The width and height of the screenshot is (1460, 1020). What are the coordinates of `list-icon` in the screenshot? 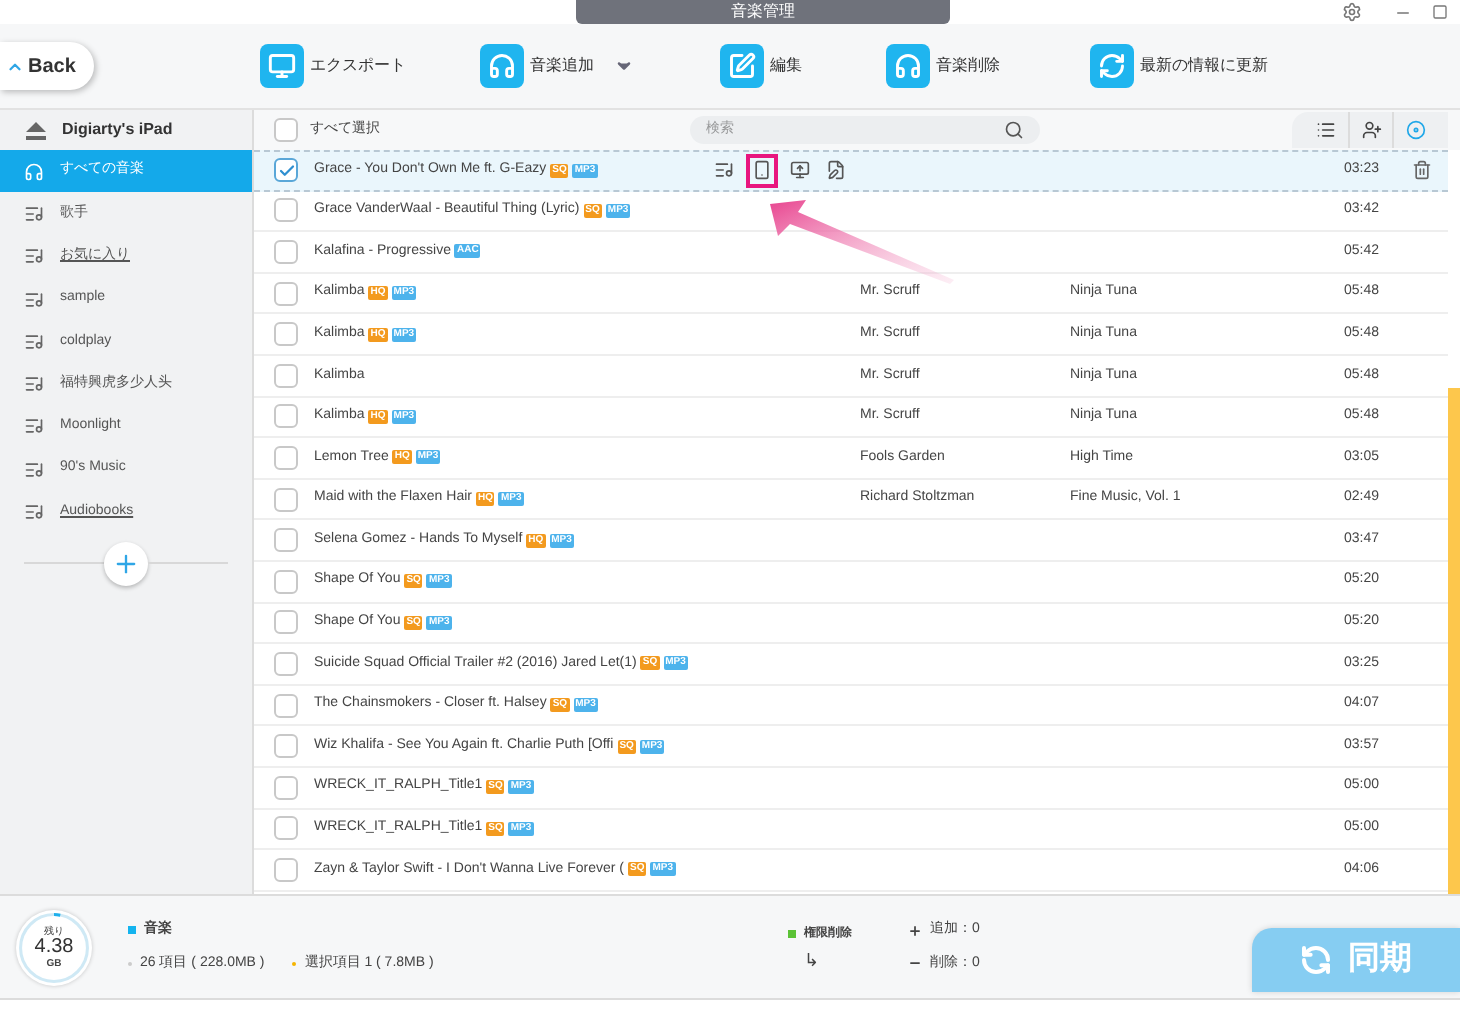 It's located at (1326, 130).